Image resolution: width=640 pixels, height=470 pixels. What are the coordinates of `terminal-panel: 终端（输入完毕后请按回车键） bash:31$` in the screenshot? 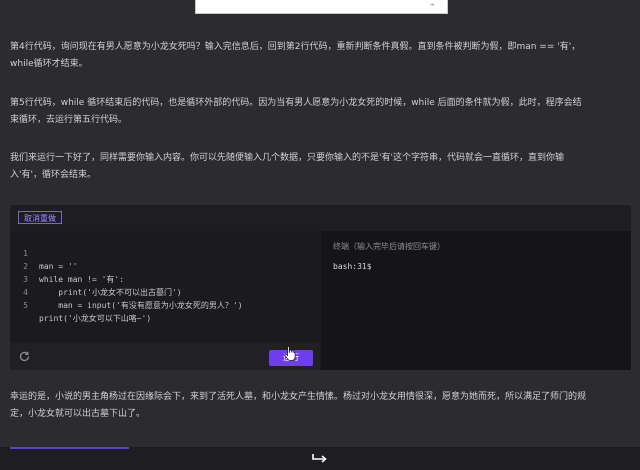 It's located at (476, 300).